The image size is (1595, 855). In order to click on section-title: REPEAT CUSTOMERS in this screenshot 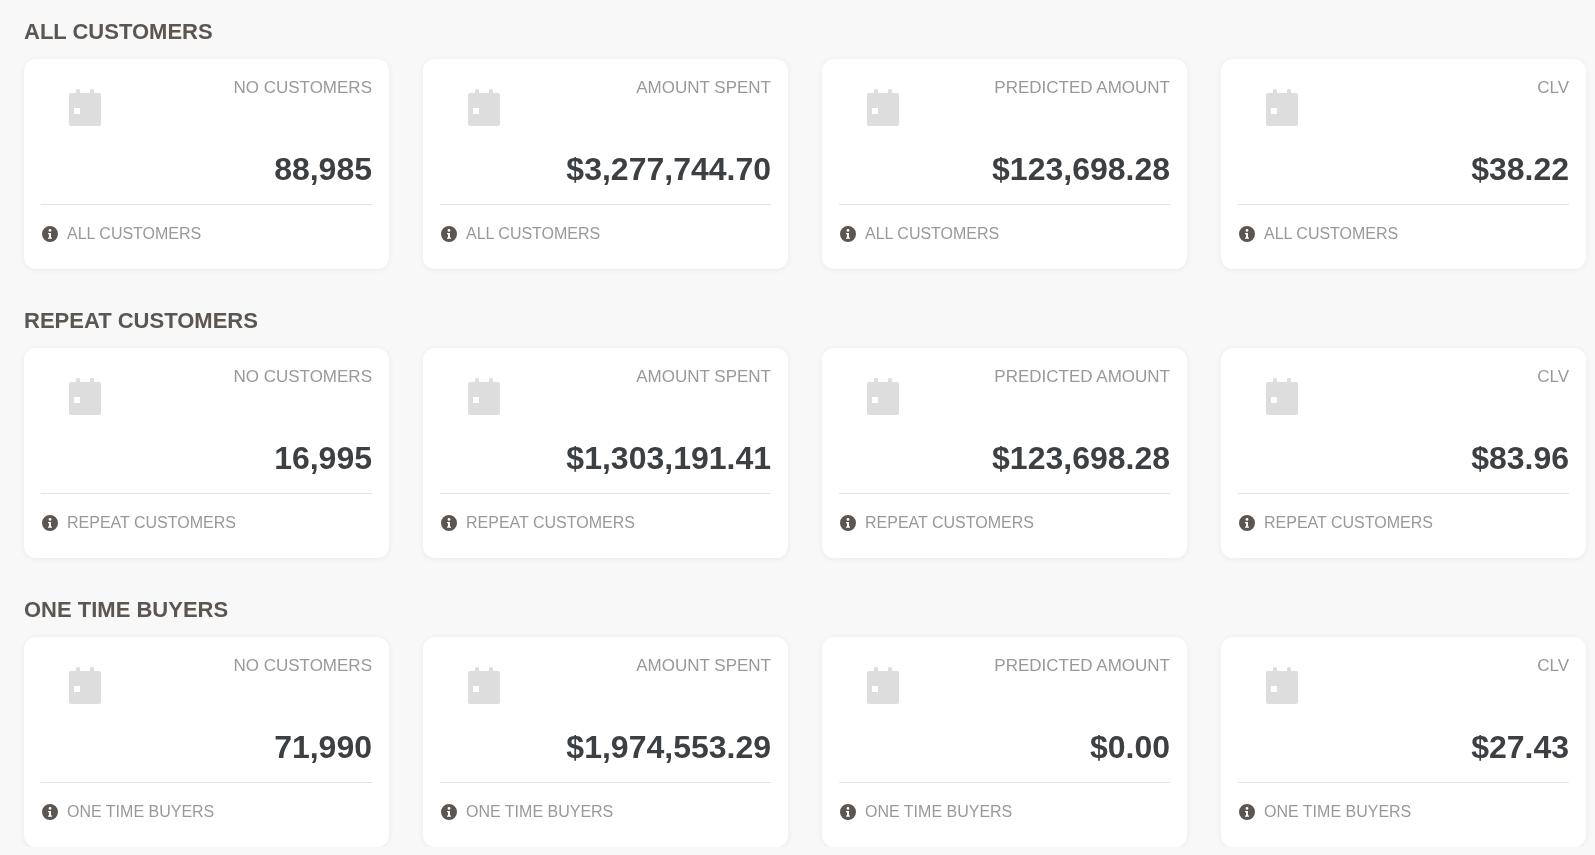, I will do `click(141, 321)`.